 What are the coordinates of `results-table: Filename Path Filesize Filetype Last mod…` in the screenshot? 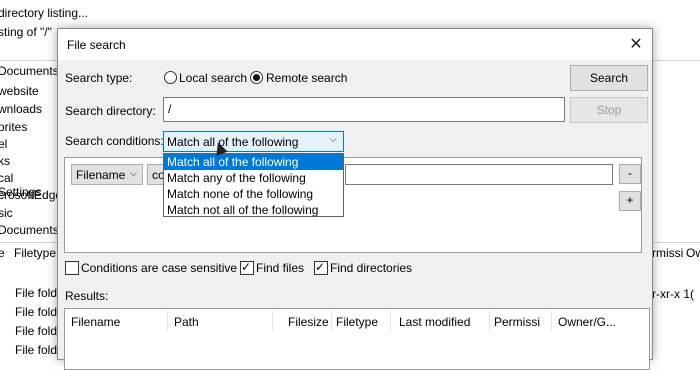 It's located at (357, 339).